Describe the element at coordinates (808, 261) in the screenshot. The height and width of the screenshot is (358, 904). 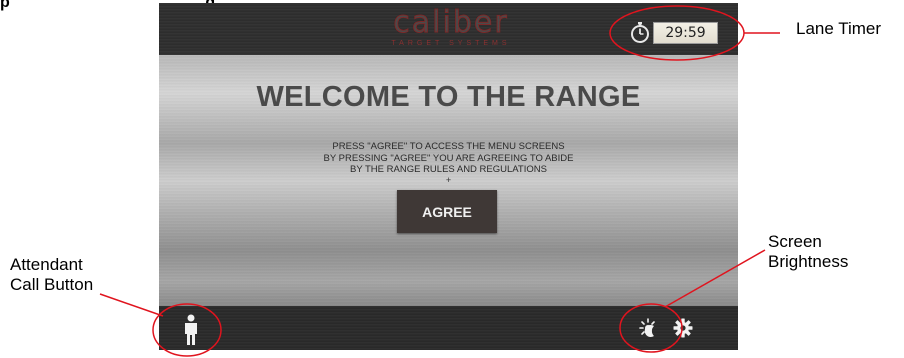
I see `label-line: Brightness` at that location.